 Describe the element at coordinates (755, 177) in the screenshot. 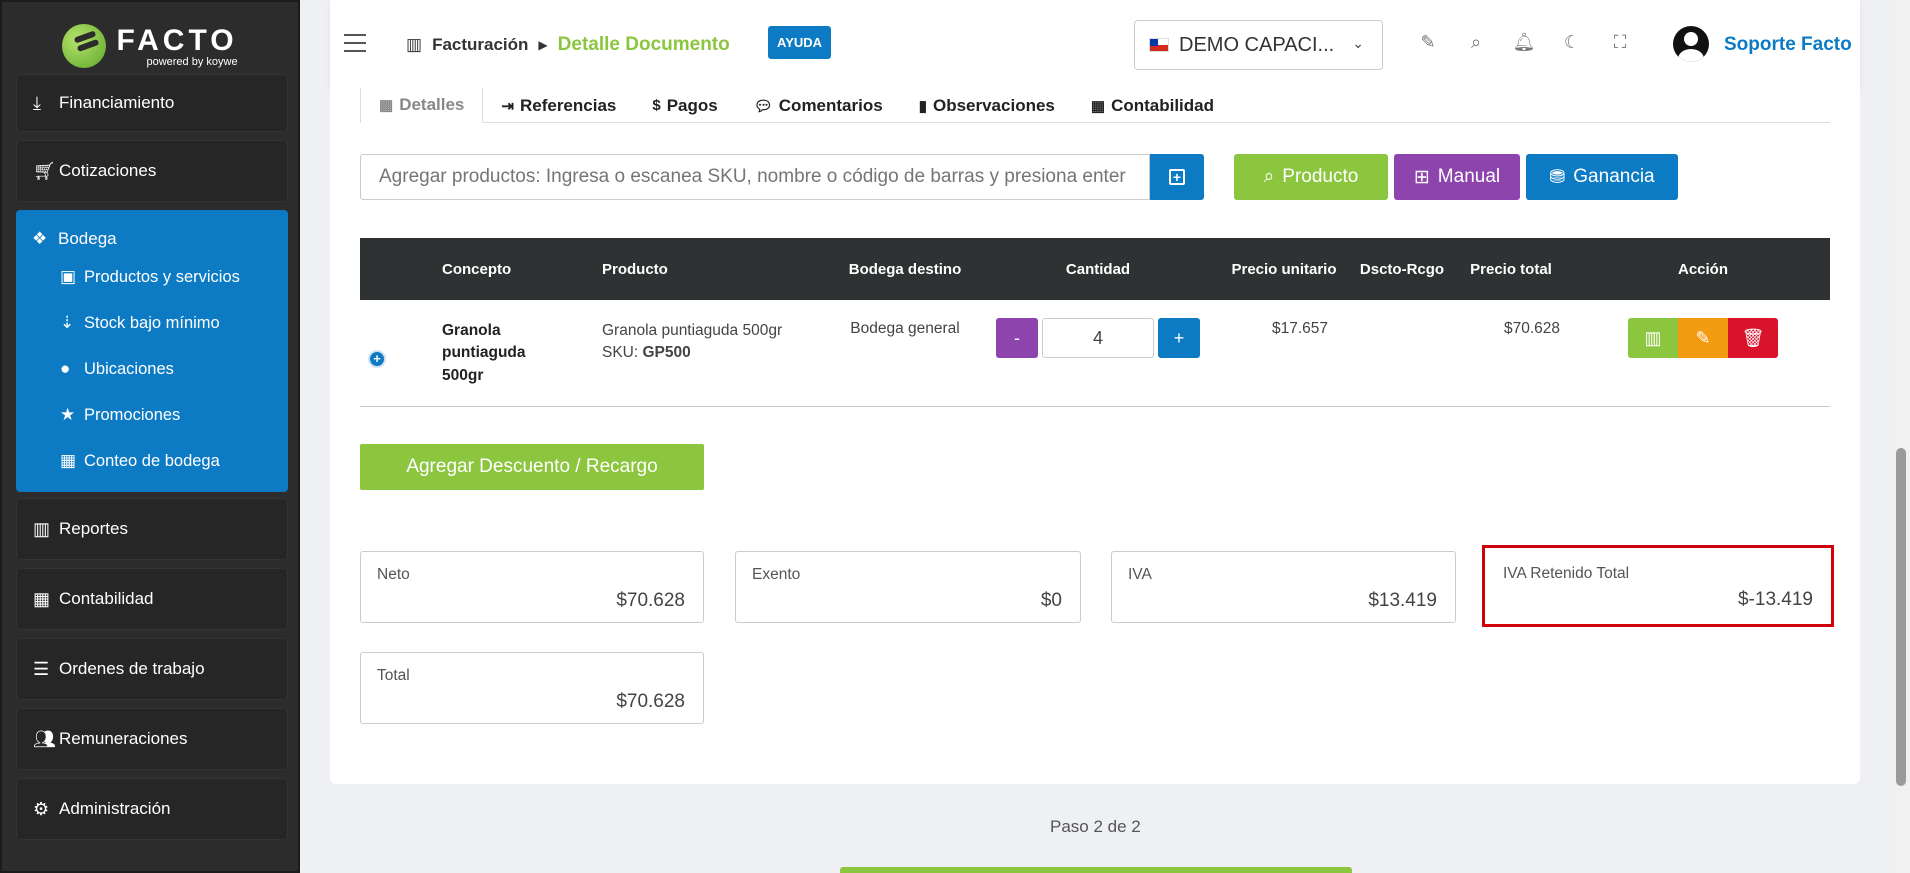

I see `product-search-input` at that location.